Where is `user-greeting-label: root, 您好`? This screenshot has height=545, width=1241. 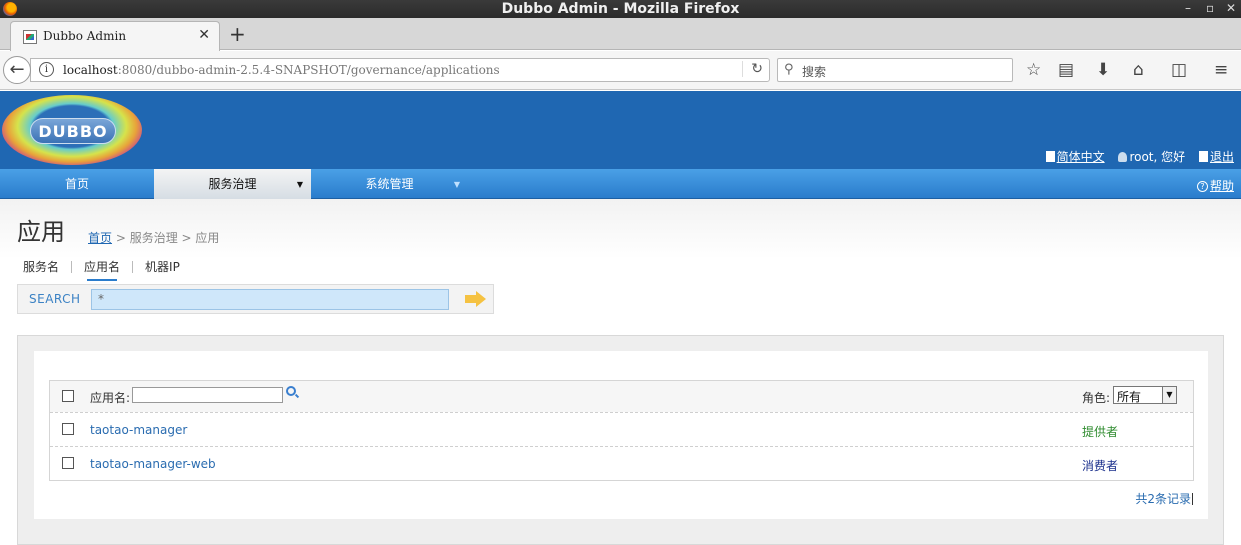
user-greeting-label: root, 您好 is located at coordinates (1157, 157).